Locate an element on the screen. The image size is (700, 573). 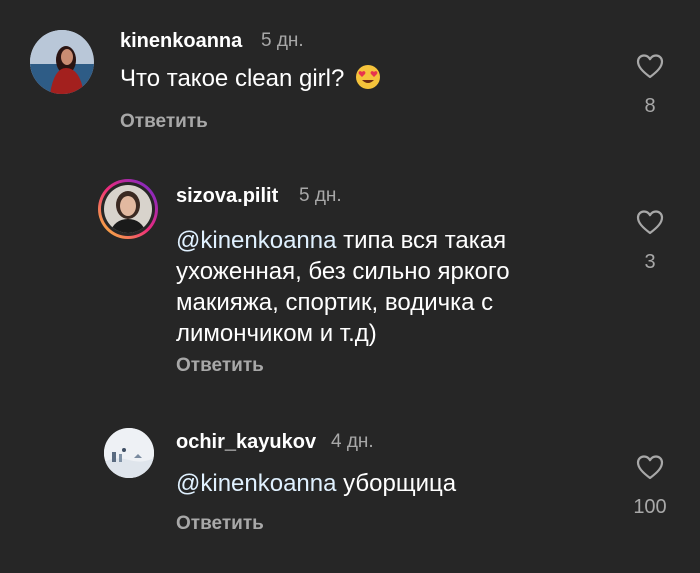
avatar-sizova-pilit is located at coordinates (128, 209).